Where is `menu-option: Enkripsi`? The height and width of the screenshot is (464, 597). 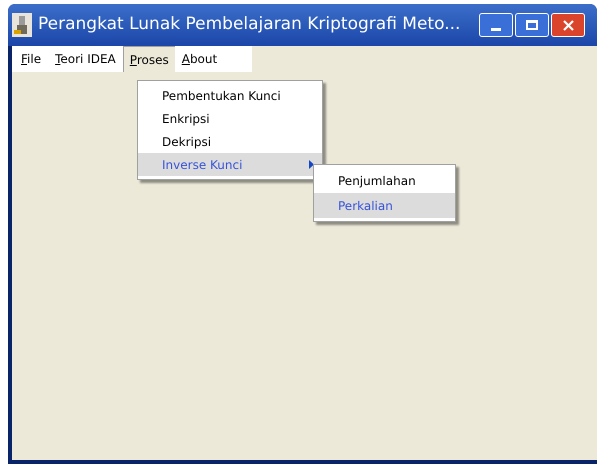 menu-option: Enkripsi is located at coordinates (230, 118).